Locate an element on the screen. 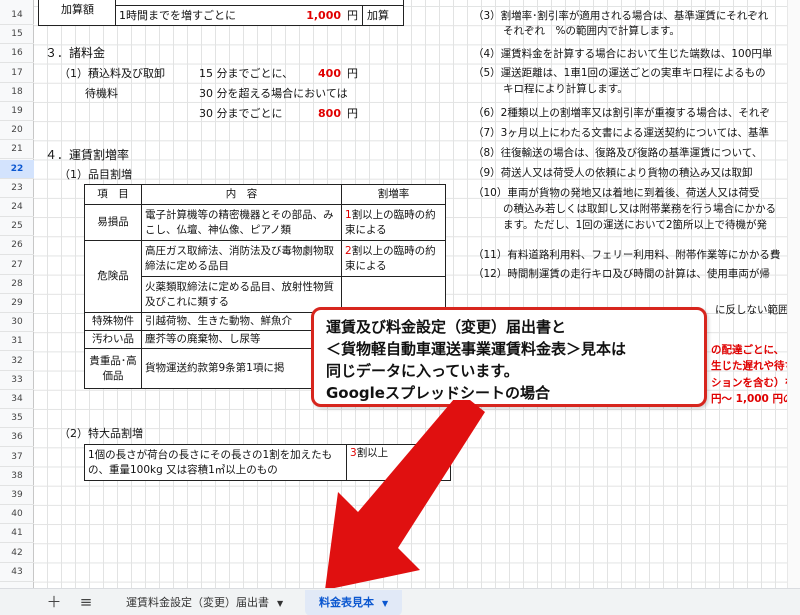 Image resolution: width=800 pixels, height=615 pixels. table-cell-item: 貴重品･高価品 is located at coordinates (113, 368).